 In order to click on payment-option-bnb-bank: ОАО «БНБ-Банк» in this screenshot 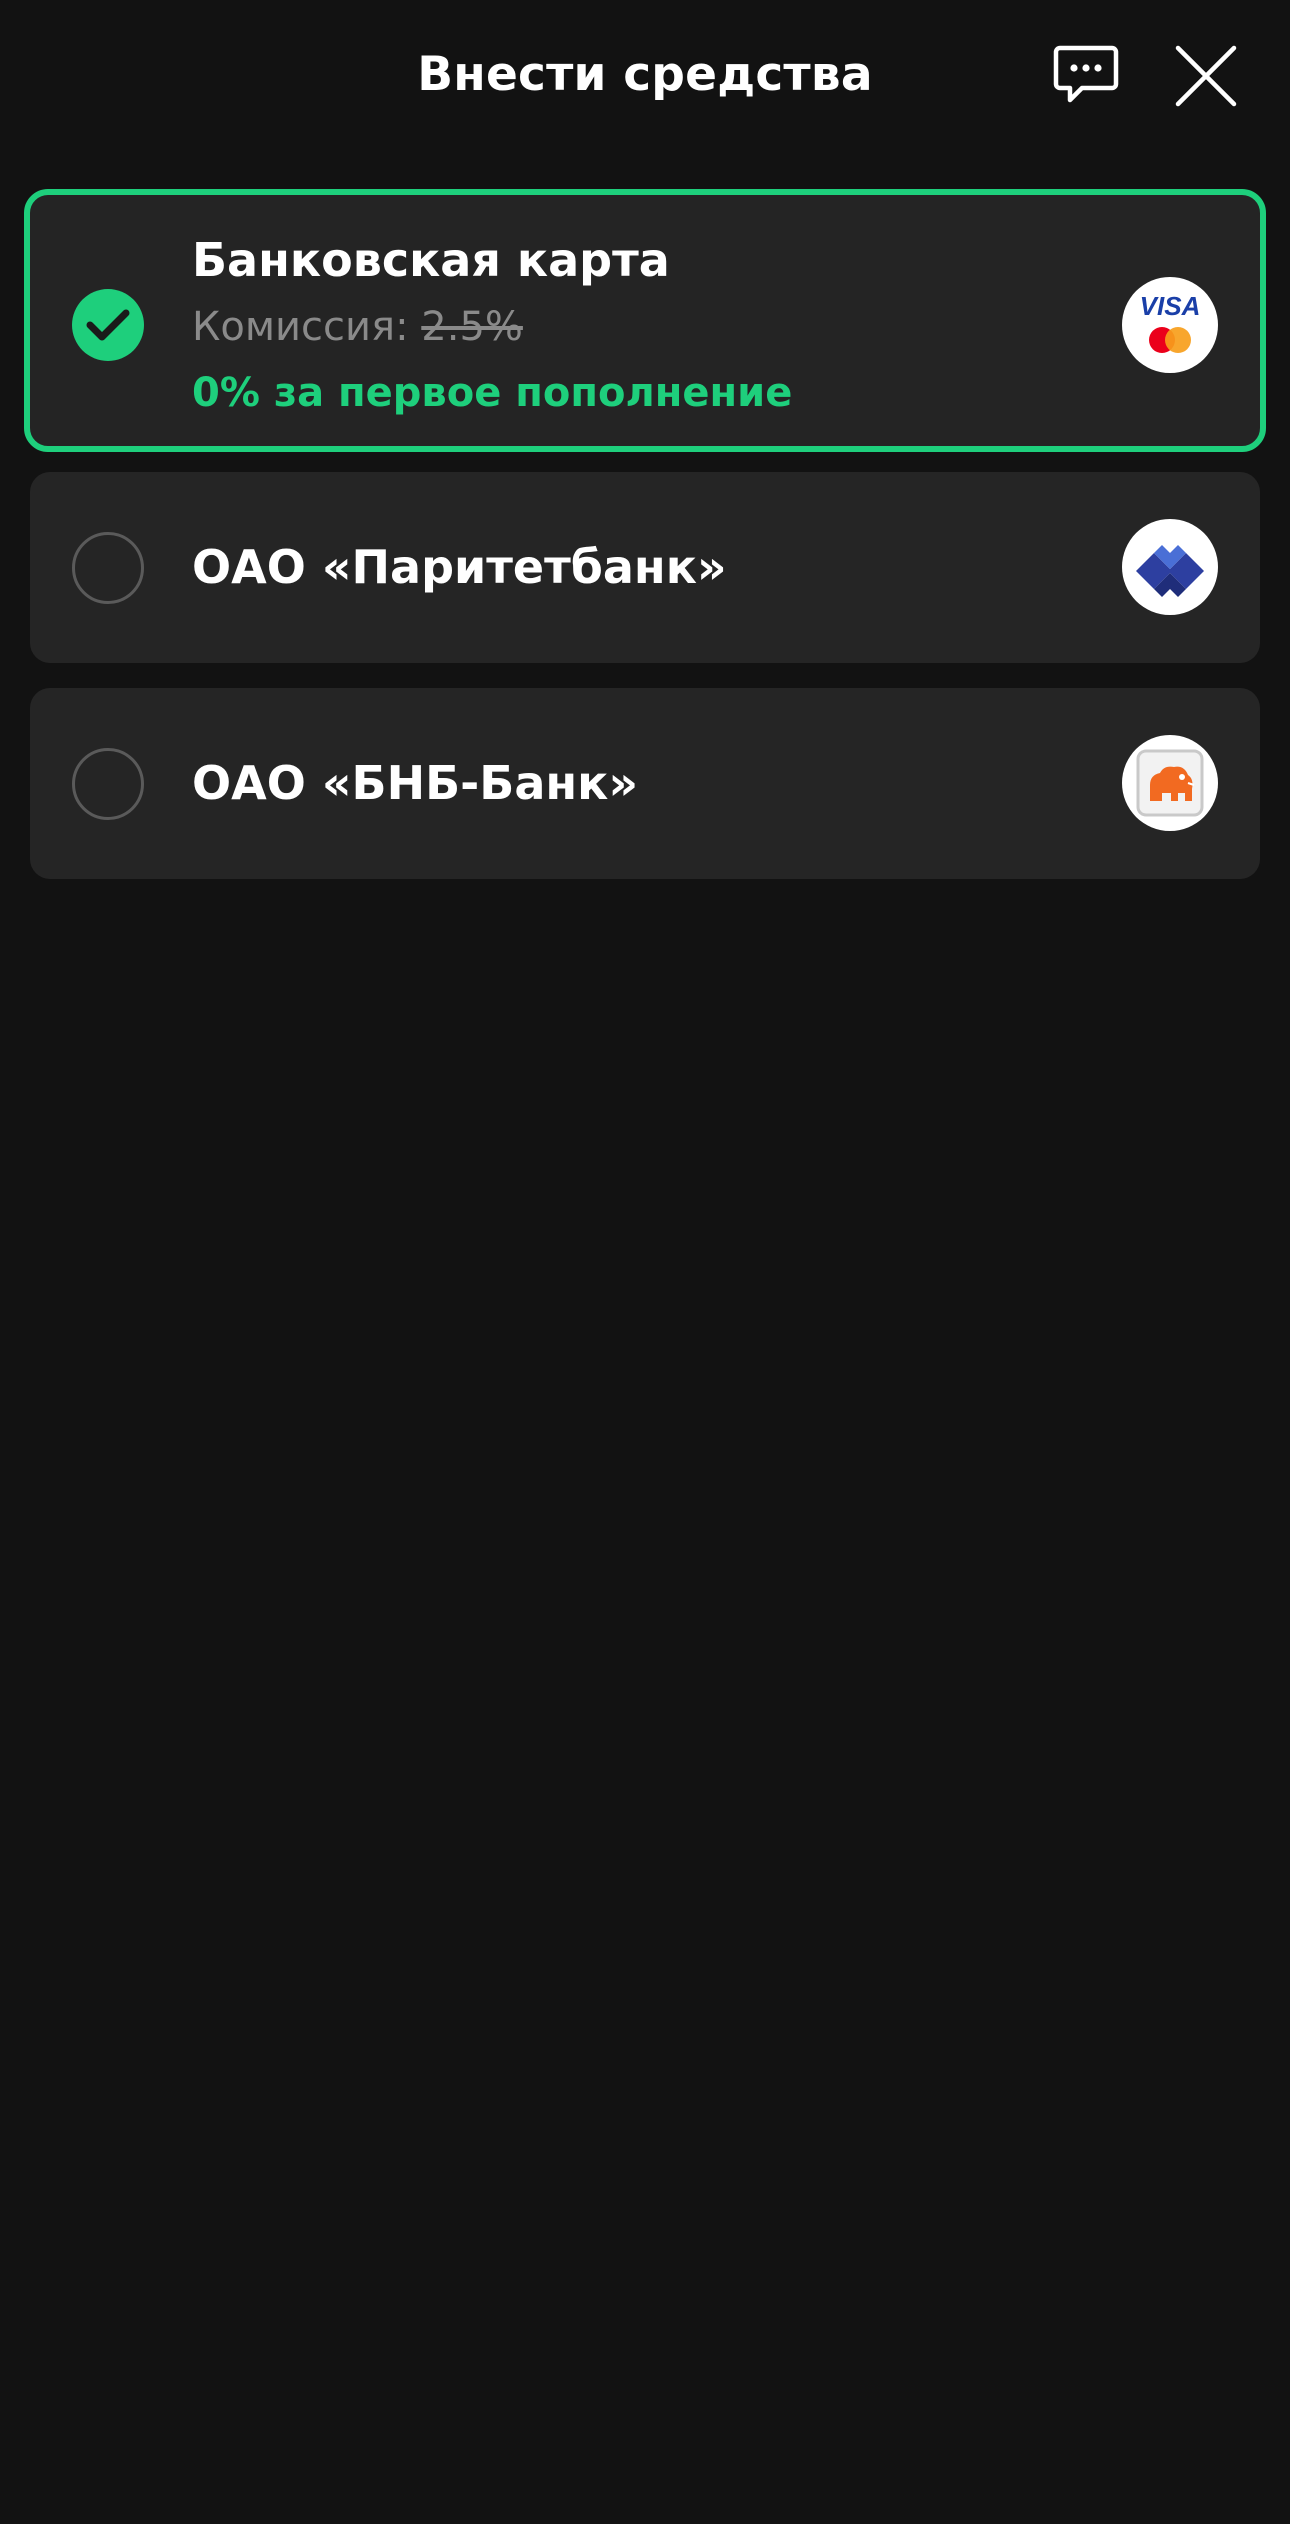, I will do `click(645, 783)`.